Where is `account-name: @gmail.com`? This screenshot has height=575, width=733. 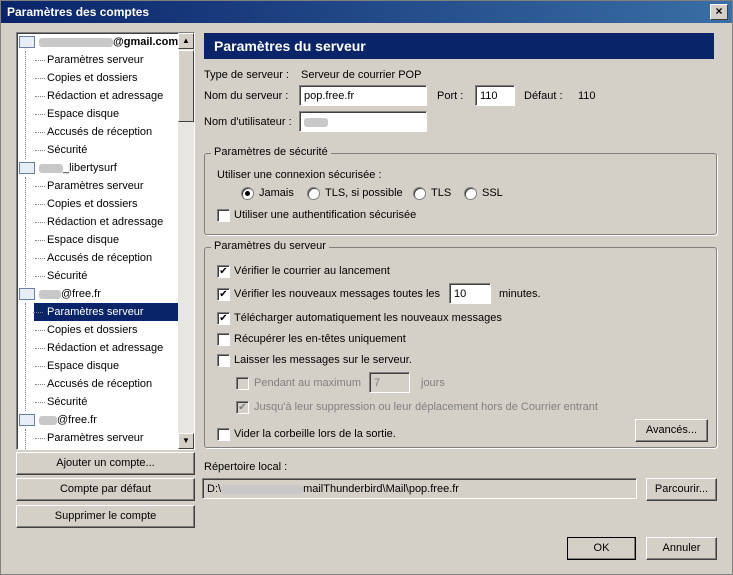 account-name: @gmail.com is located at coordinates (146, 42).